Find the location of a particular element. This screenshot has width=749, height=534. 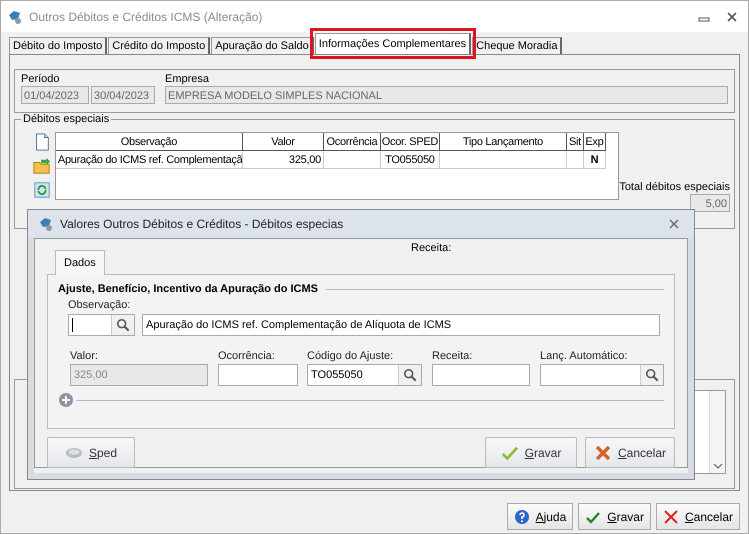

refresh-icon is located at coordinates (42, 190).